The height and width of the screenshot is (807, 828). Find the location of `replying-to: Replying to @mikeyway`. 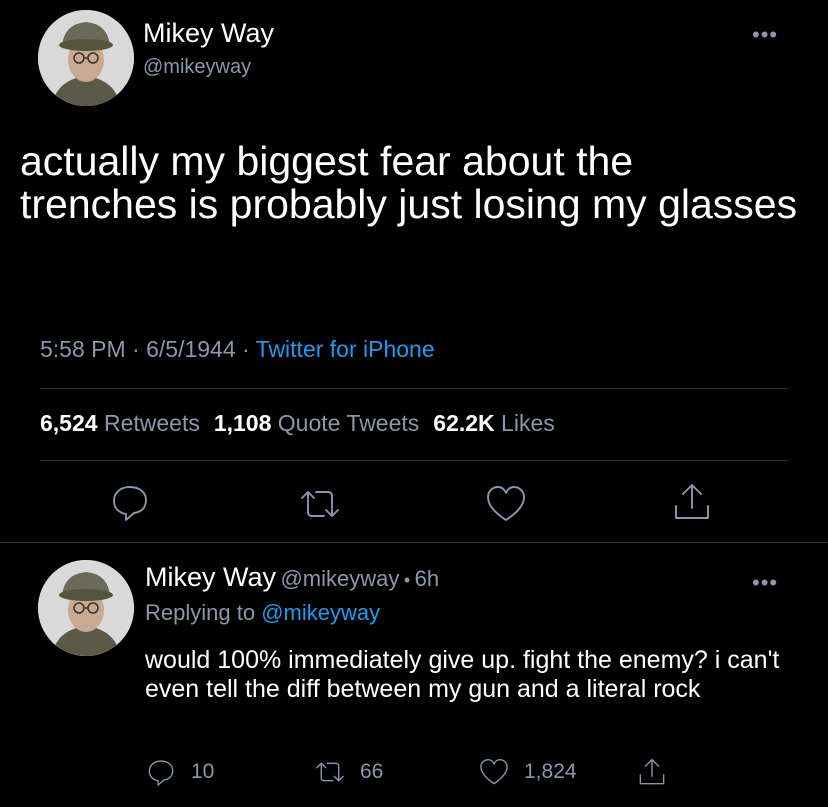

replying-to: Replying to @mikeyway is located at coordinates (262, 613).